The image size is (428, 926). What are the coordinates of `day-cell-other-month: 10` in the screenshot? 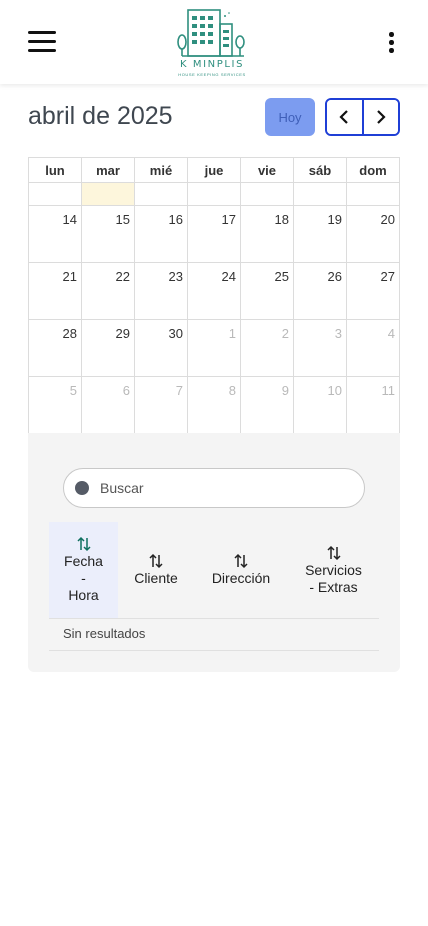 It's located at (320, 405).